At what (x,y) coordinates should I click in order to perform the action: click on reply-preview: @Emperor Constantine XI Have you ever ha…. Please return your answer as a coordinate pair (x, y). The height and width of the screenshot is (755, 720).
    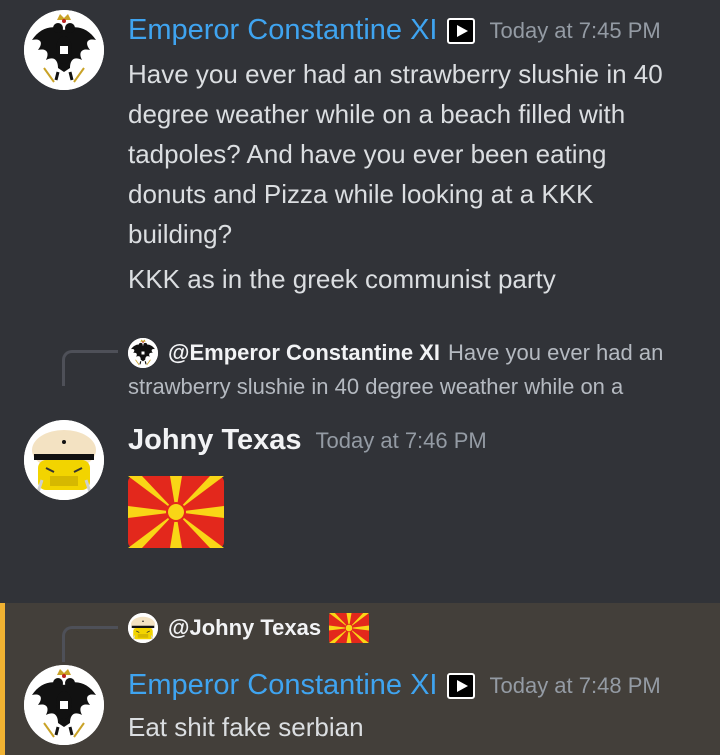
    Looking at the image, I should click on (395, 353).